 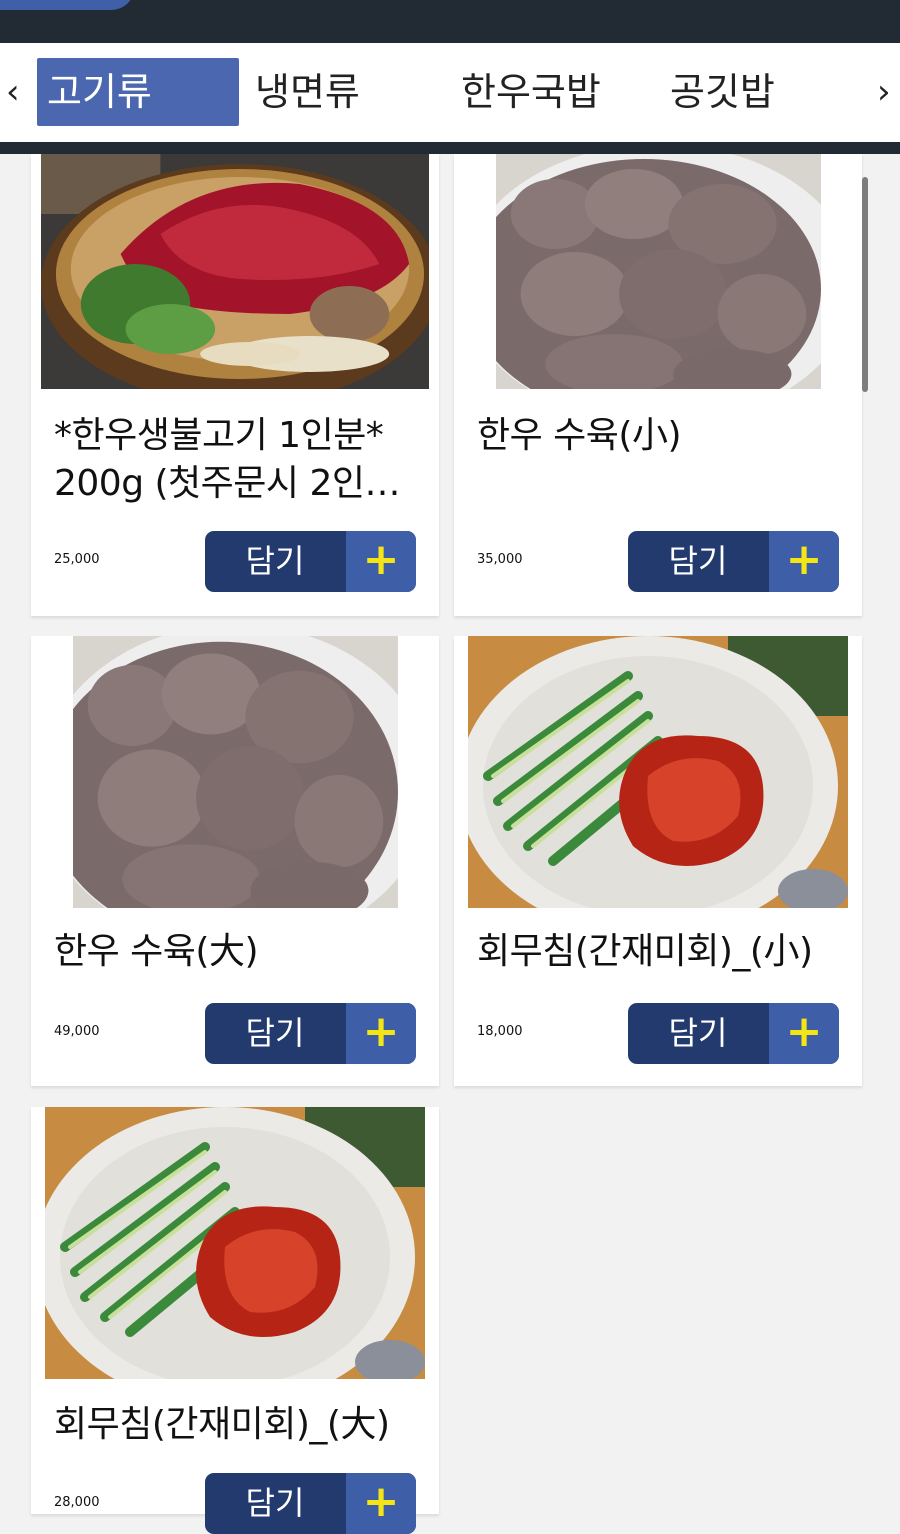 What do you see at coordinates (219, 435) in the screenshot?
I see `menu-item-name: *한우생불고기 1인분*` at bounding box center [219, 435].